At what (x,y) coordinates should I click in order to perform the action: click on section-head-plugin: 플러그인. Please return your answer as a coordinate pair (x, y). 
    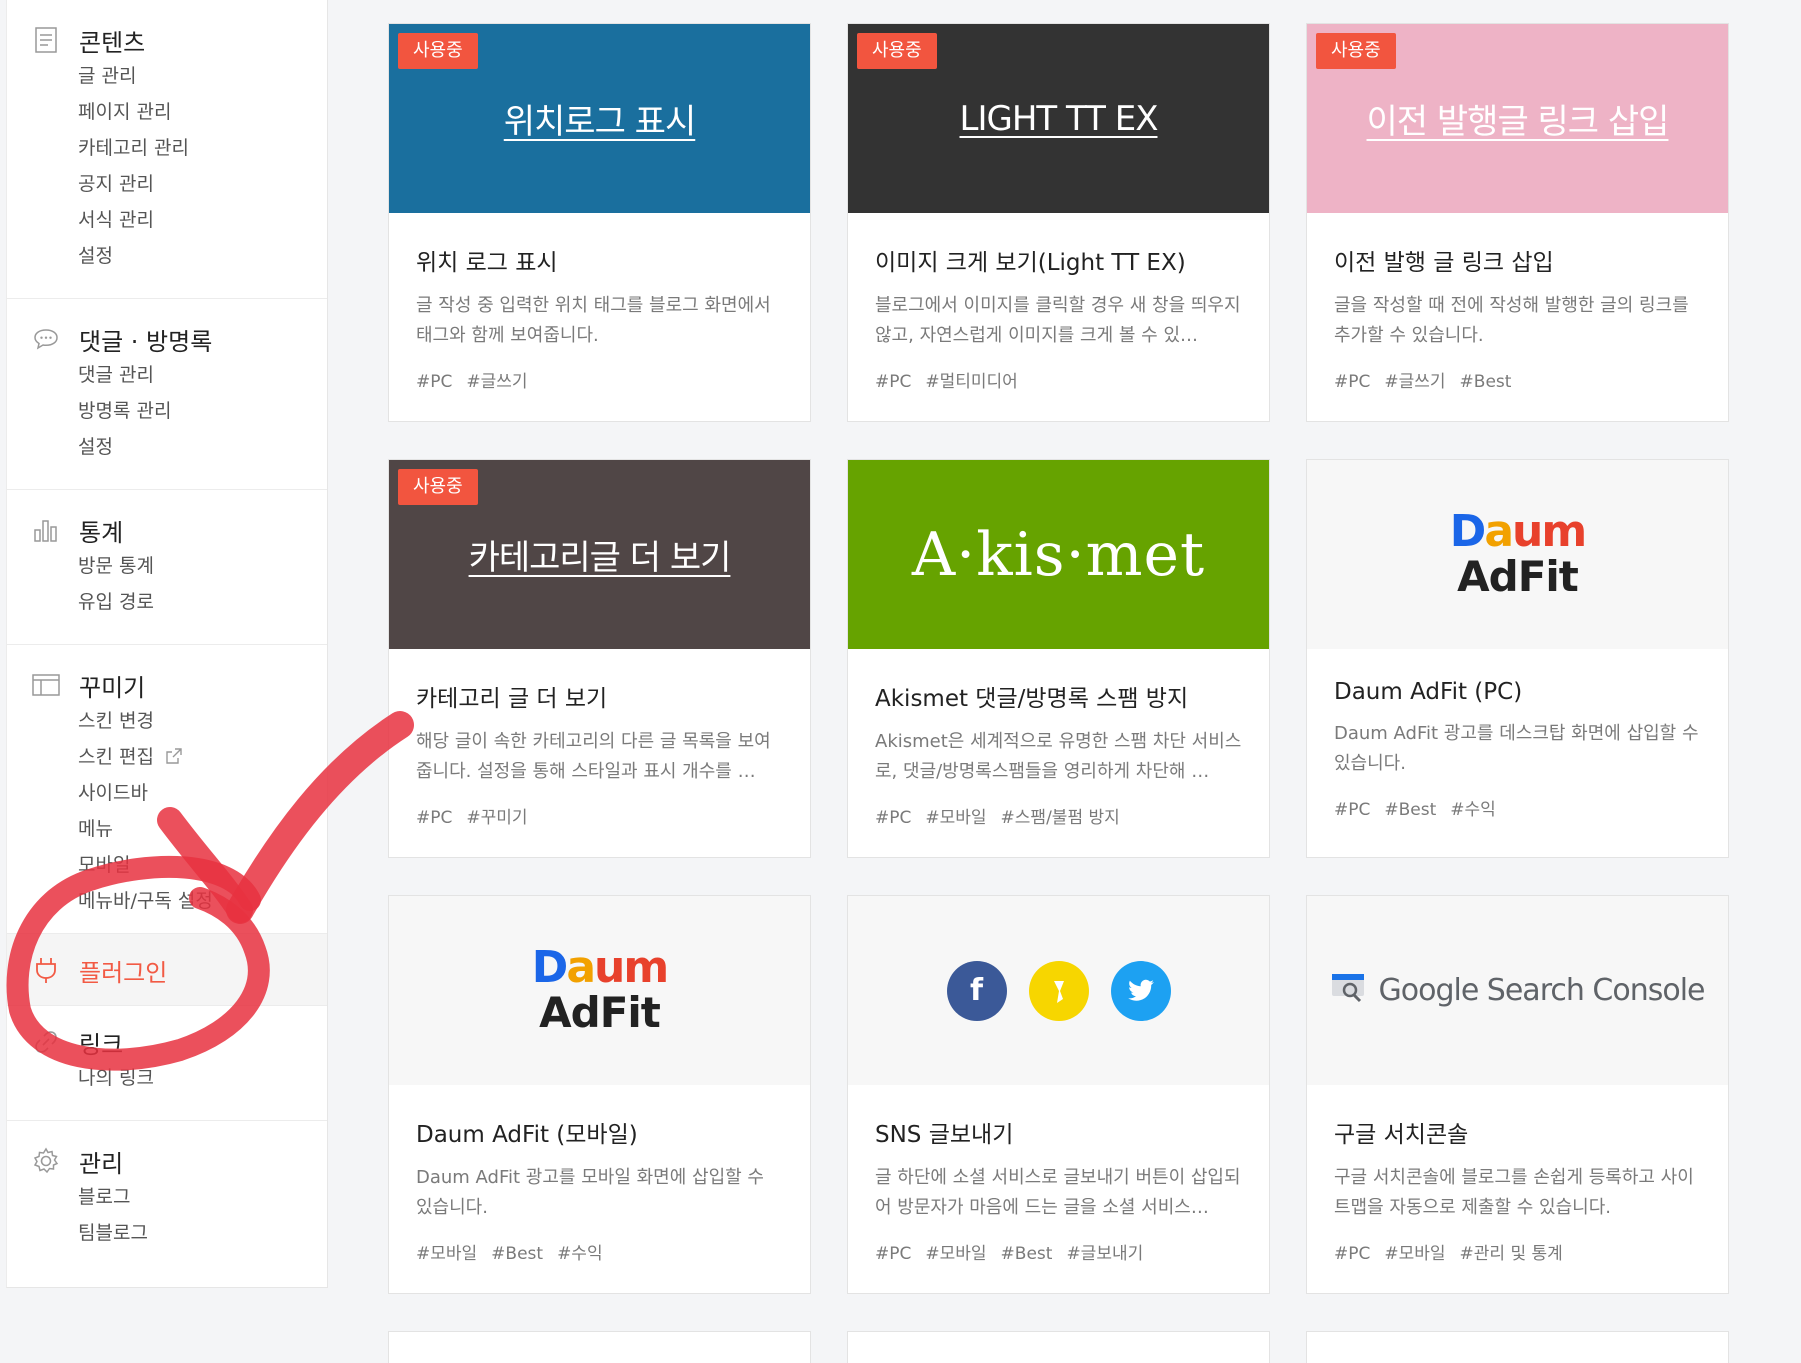
    Looking at the image, I should click on (167, 970).